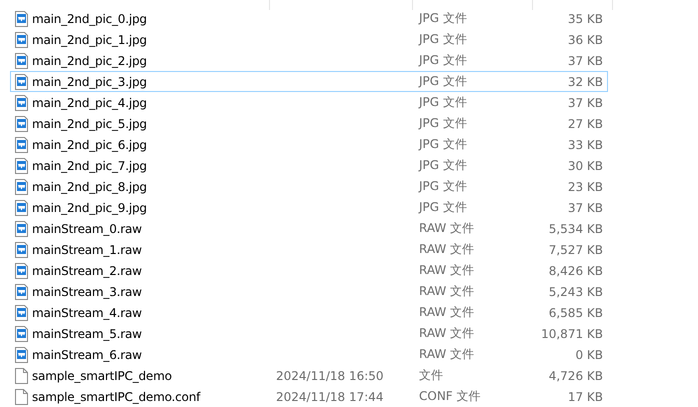 The width and height of the screenshot is (698, 407). I want to click on file-row: mainStream_5.raw RAW 文件 10,871 KB, so click(309, 333).